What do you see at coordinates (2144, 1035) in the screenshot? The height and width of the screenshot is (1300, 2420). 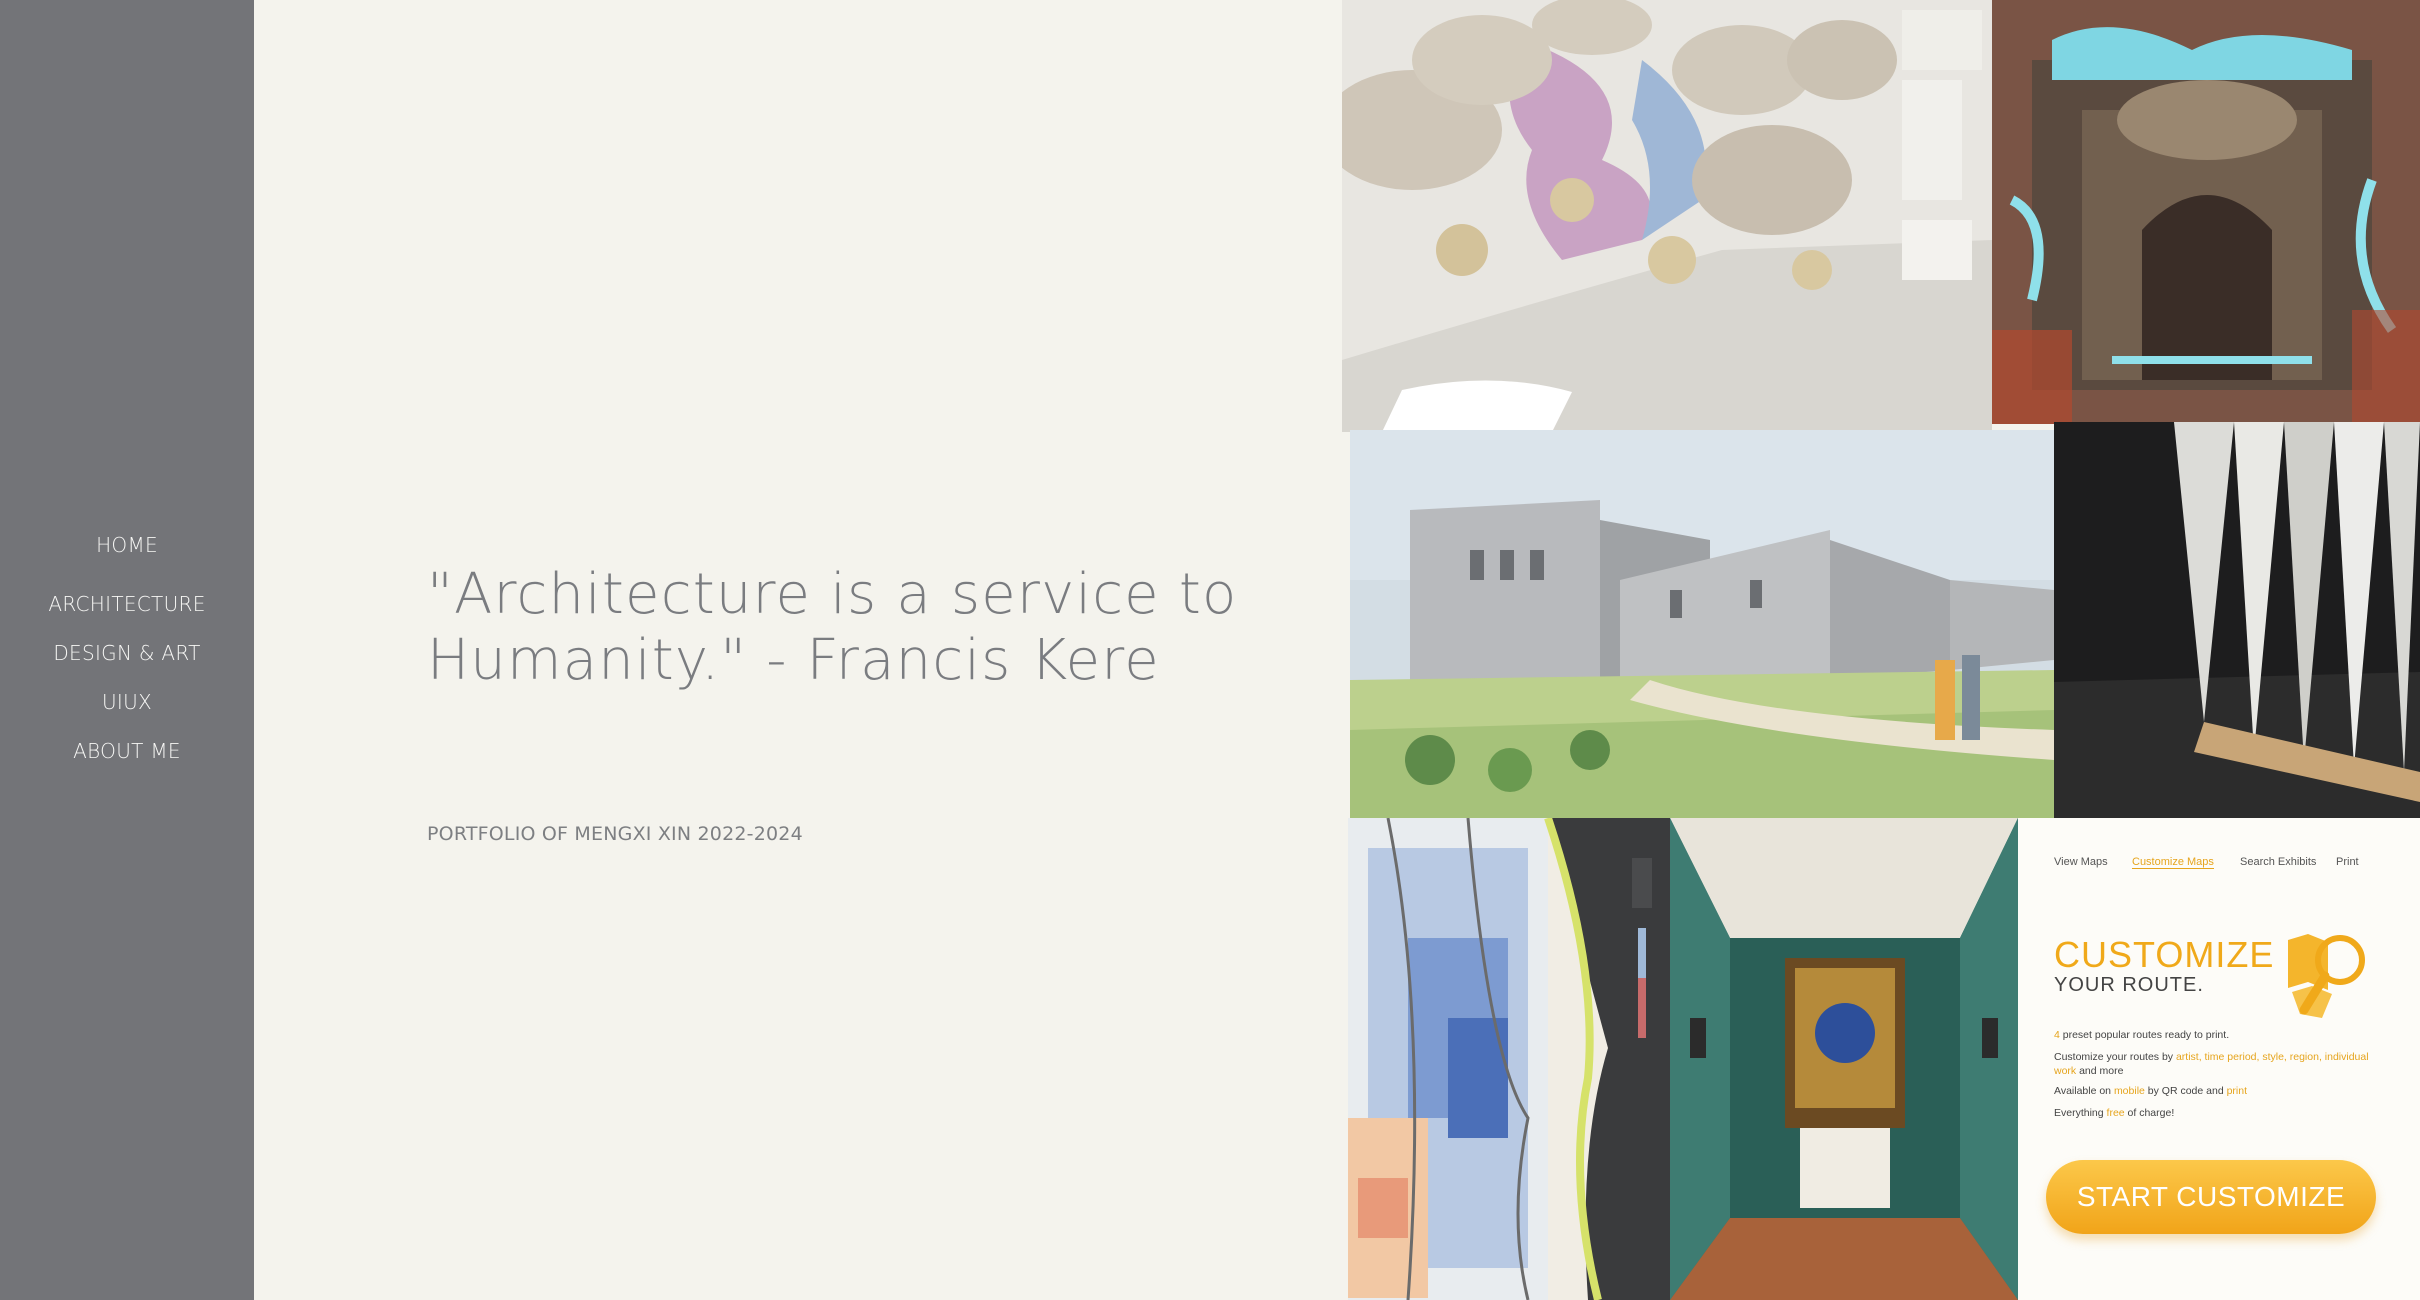 I see `info-line-presets-text: preset popular routes ready to print.` at bounding box center [2144, 1035].